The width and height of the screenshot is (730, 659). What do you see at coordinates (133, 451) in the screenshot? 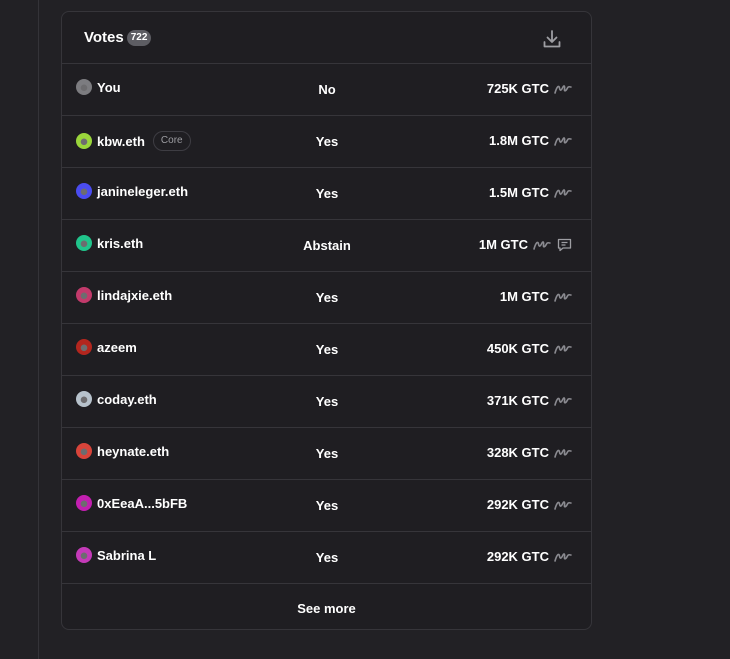
I see `voter-name: heynate.eth` at bounding box center [133, 451].